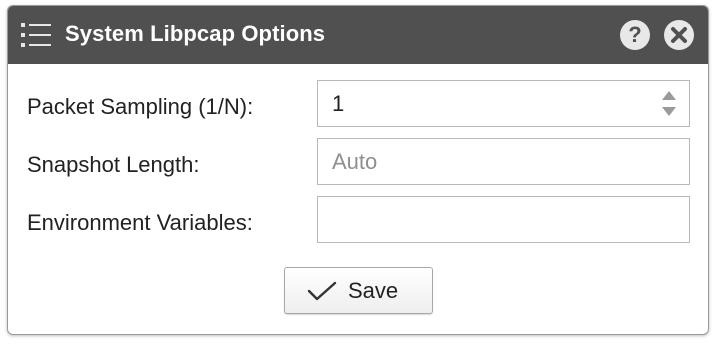 The height and width of the screenshot is (344, 716). I want to click on help-icon: ?, so click(635, 34).